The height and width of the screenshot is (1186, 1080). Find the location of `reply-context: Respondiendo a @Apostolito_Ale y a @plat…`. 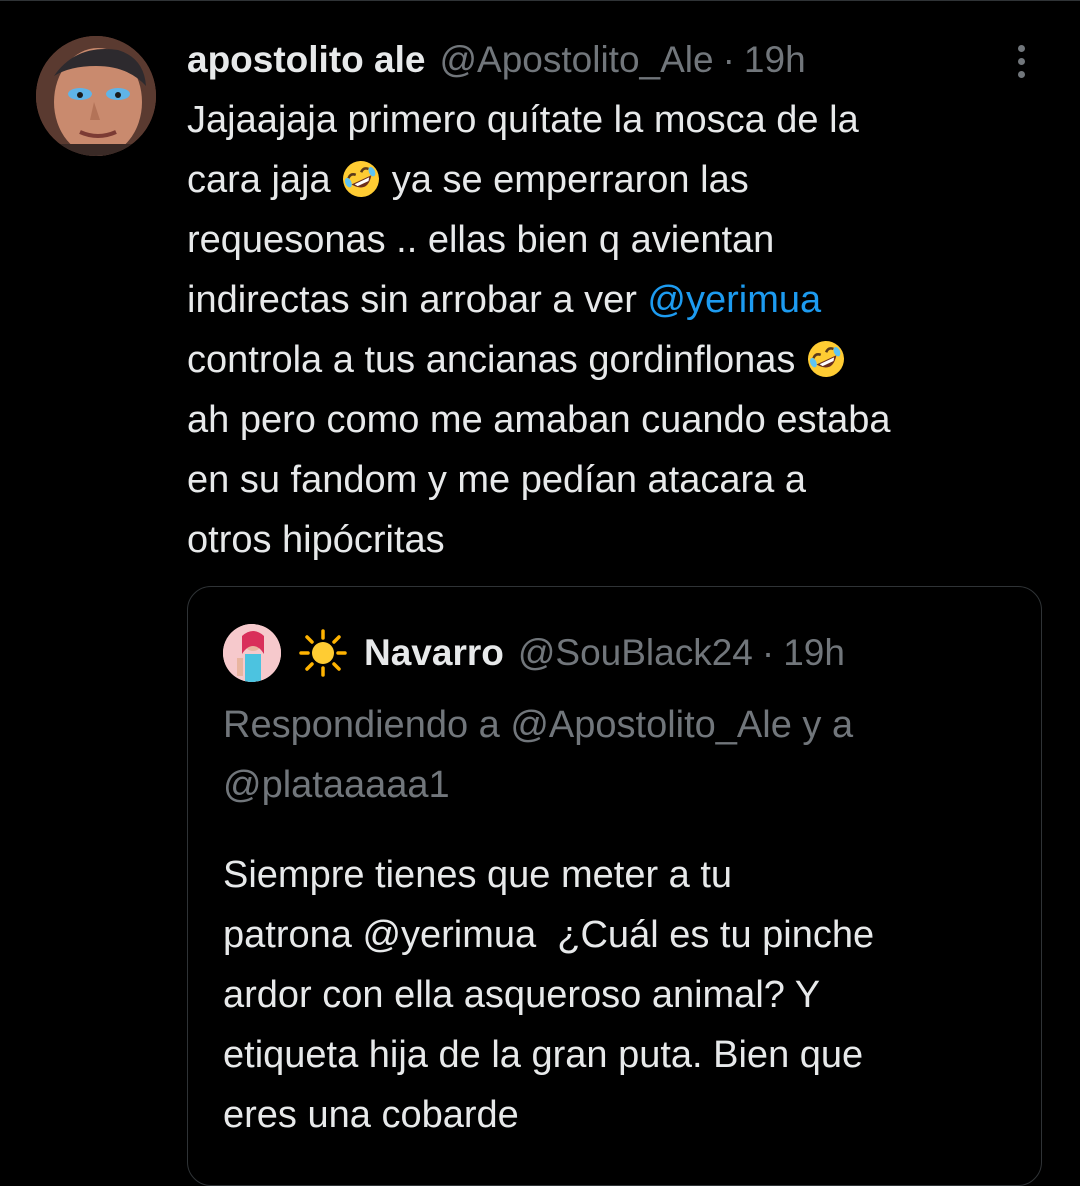

reply-context: Respondiendo a @Apostolito_Ale y a @plat… is located at coordinates (623, 755).